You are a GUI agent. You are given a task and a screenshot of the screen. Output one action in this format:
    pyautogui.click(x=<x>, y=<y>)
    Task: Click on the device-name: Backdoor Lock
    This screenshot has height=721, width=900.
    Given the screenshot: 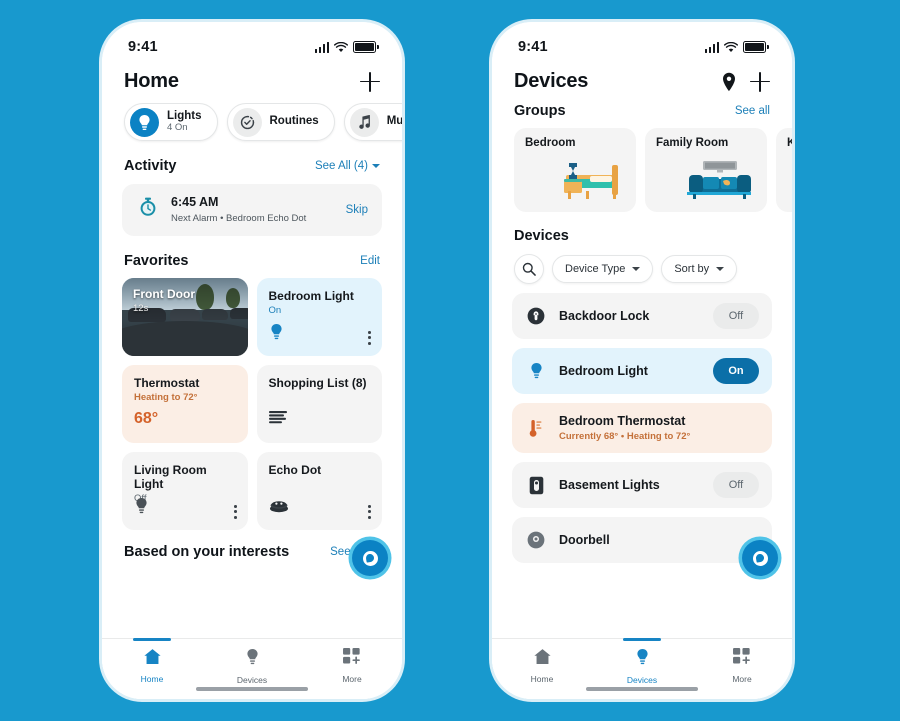 What is the action you would take?
    pyautogui.click(x=604, y=315)
    